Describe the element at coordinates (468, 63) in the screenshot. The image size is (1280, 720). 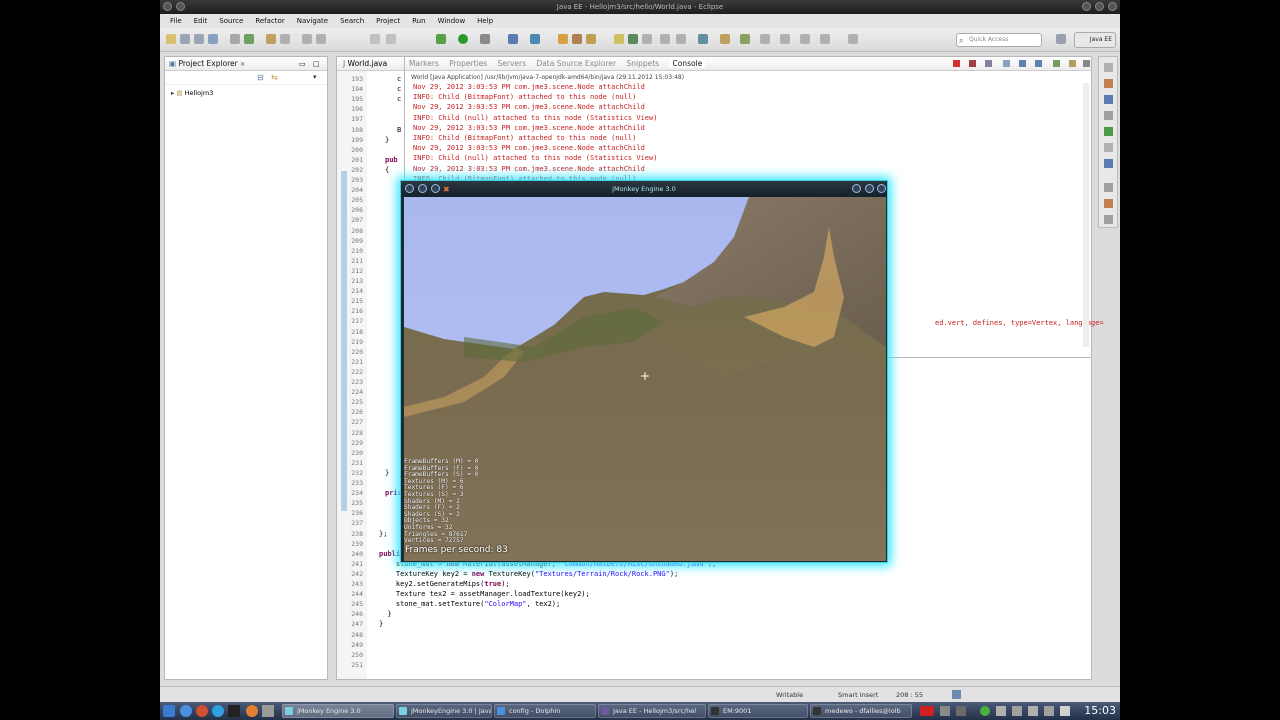
I see `tab-properties: Properties` at that location.